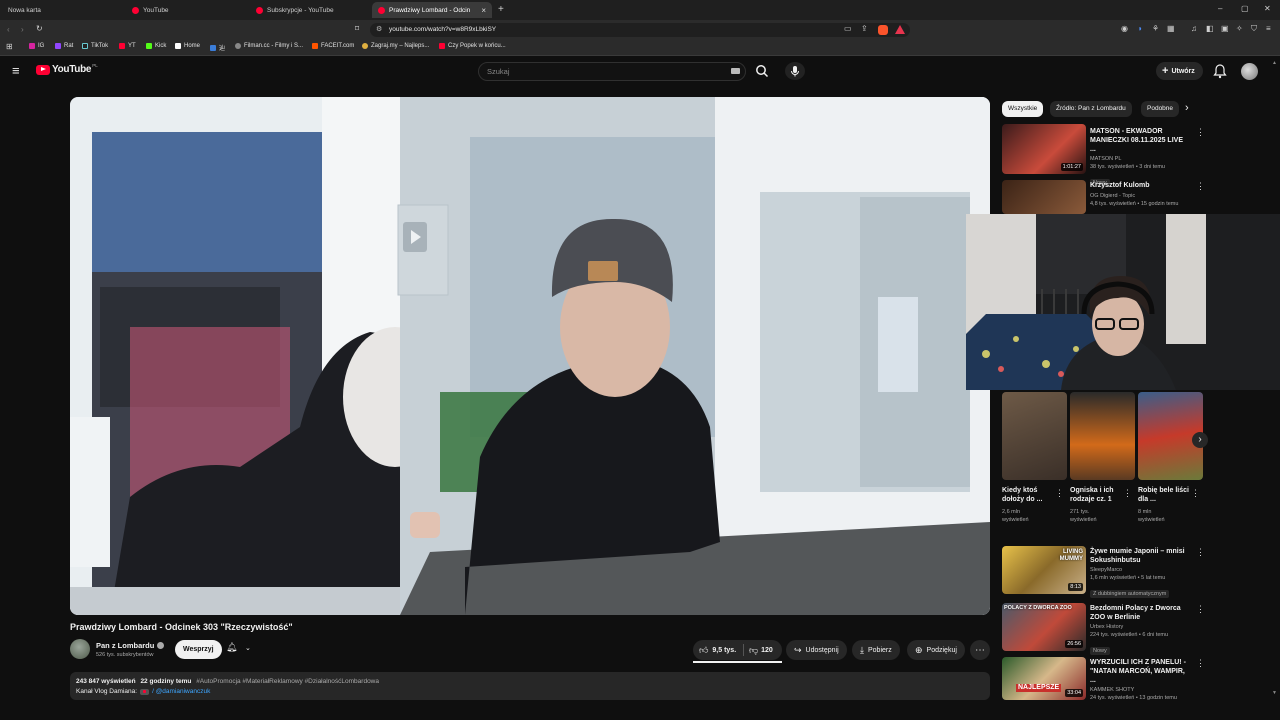  Describe the element at coordinates (816, 650) in the screenshot. I see `share-button: ↪ Udostępnij` at that location.